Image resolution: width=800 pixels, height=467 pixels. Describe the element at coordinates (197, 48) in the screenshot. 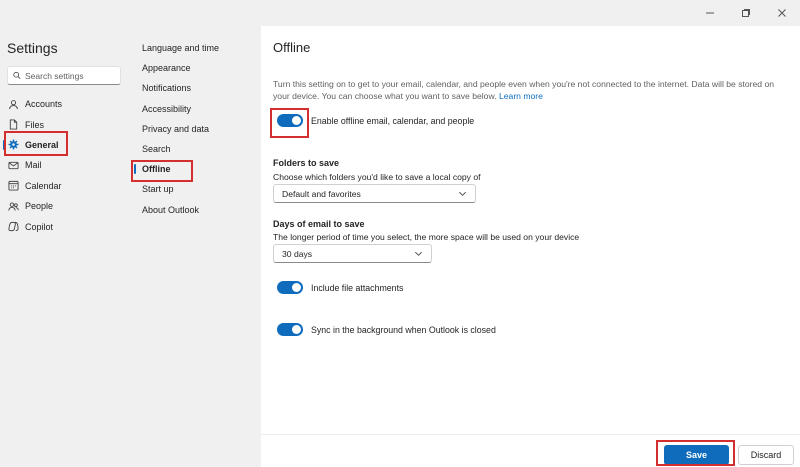

I see `submenu-language-and-time: Language and time` at that location.